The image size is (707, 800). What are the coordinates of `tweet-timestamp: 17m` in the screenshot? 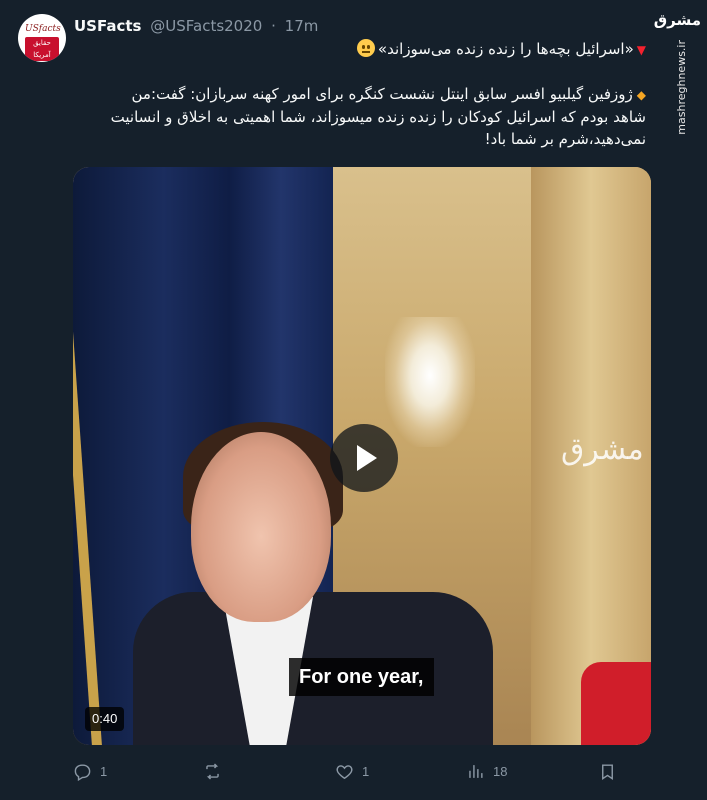 It's located at (302, 26).